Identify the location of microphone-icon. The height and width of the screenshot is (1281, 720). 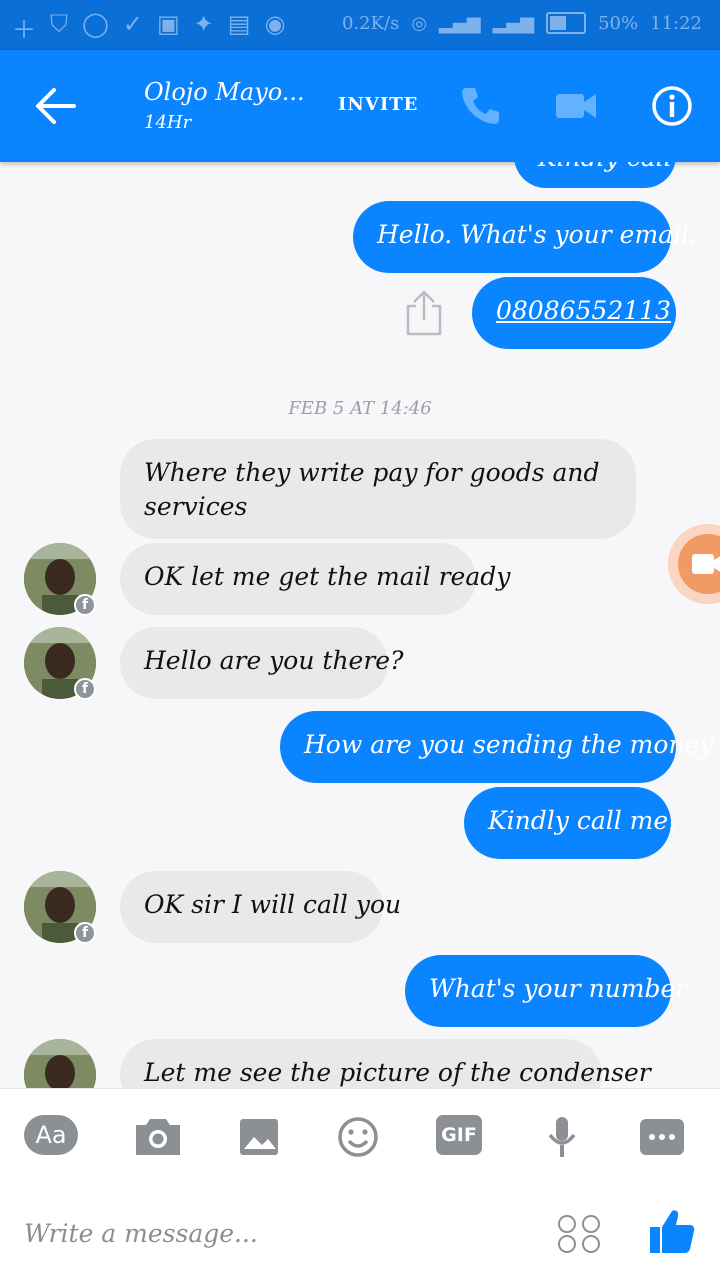
(562, 1137).